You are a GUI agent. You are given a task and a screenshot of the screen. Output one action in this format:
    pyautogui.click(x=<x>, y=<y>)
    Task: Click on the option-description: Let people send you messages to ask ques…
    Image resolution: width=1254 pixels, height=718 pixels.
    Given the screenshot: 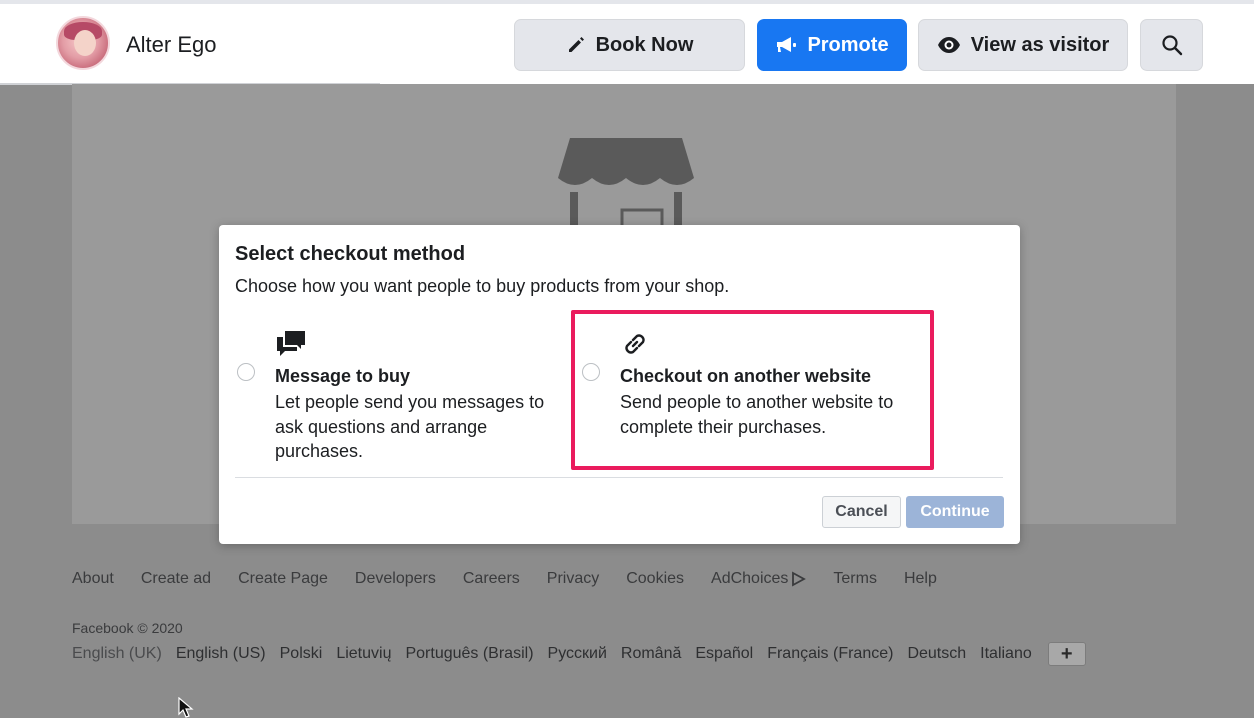 What is the action you would take?
    pyautogui.click(x=410, y=426)
    